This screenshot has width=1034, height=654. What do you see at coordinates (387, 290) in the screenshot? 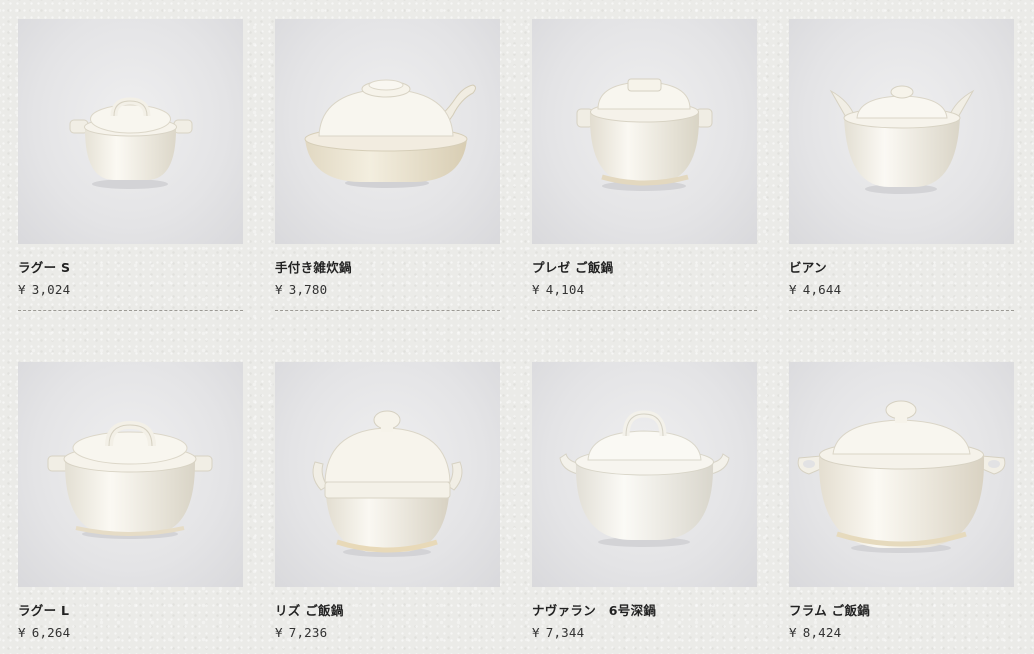
I see `product-price: ¥3,780` at bounding box center [387, 290].